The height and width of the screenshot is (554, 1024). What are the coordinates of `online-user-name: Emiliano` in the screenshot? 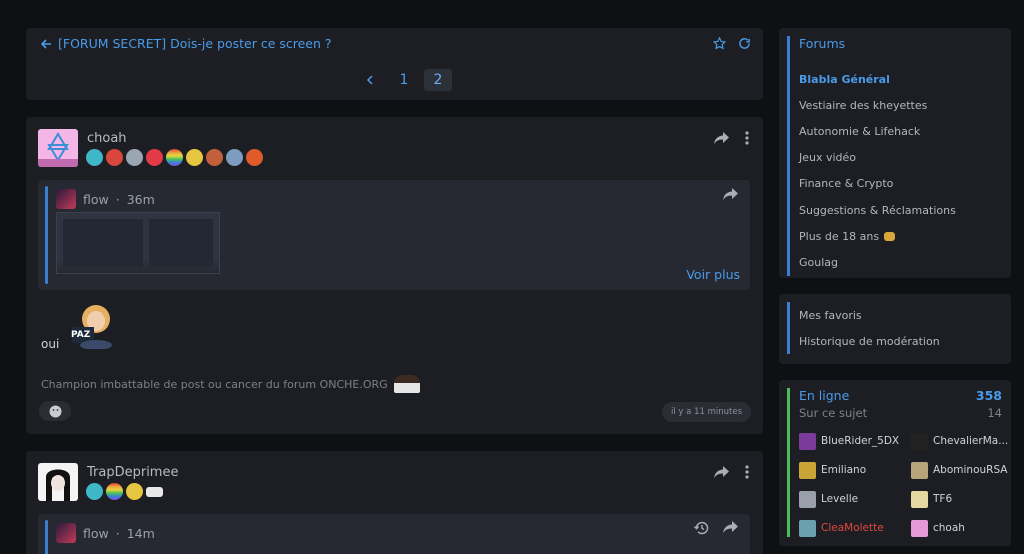 It's located at (843, 470).